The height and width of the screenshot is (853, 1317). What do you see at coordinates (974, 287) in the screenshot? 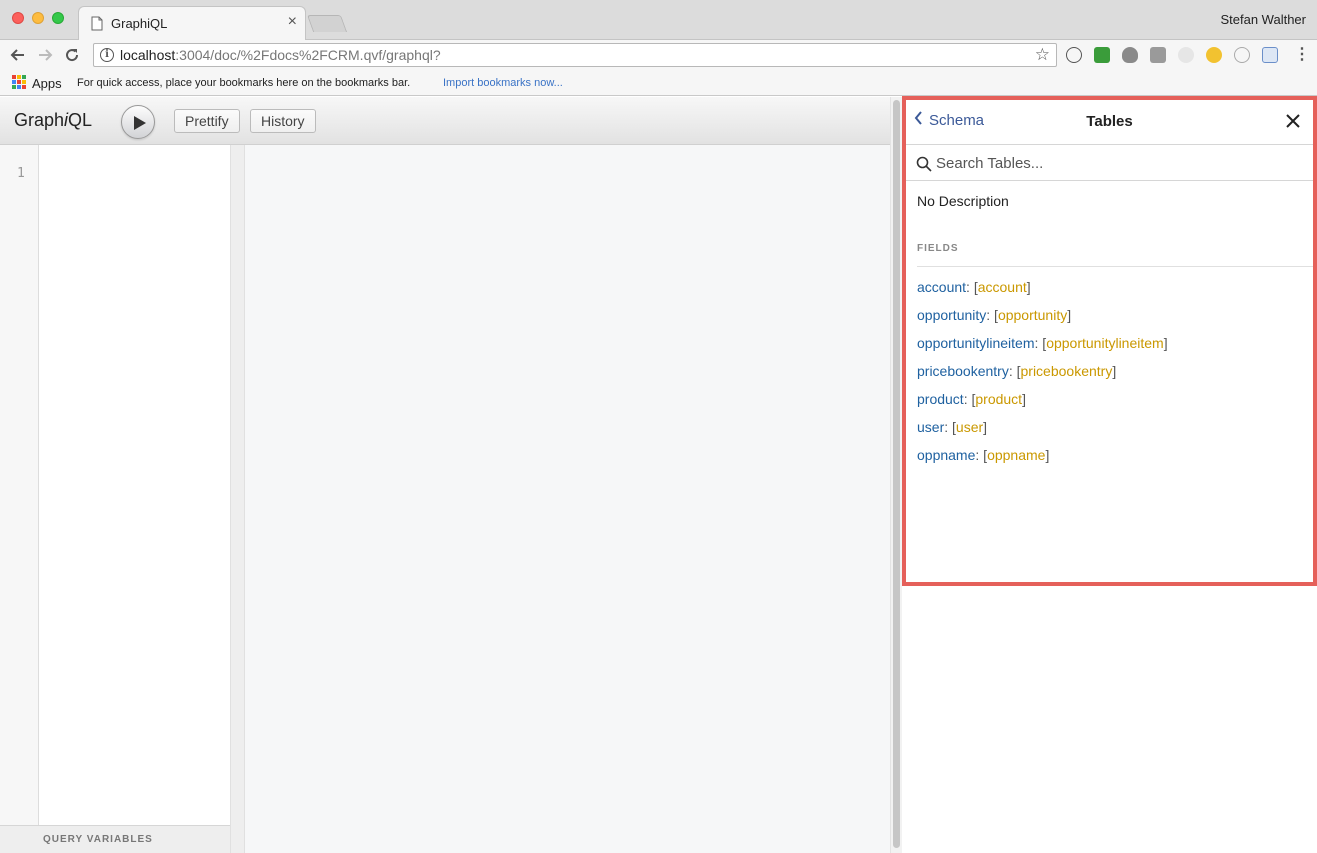
I see `field-item: account: [account]` at bounding box center [974, 287].